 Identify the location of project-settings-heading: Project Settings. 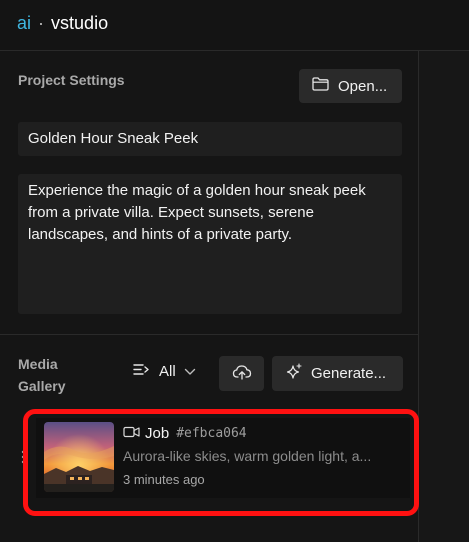
(71, 80).